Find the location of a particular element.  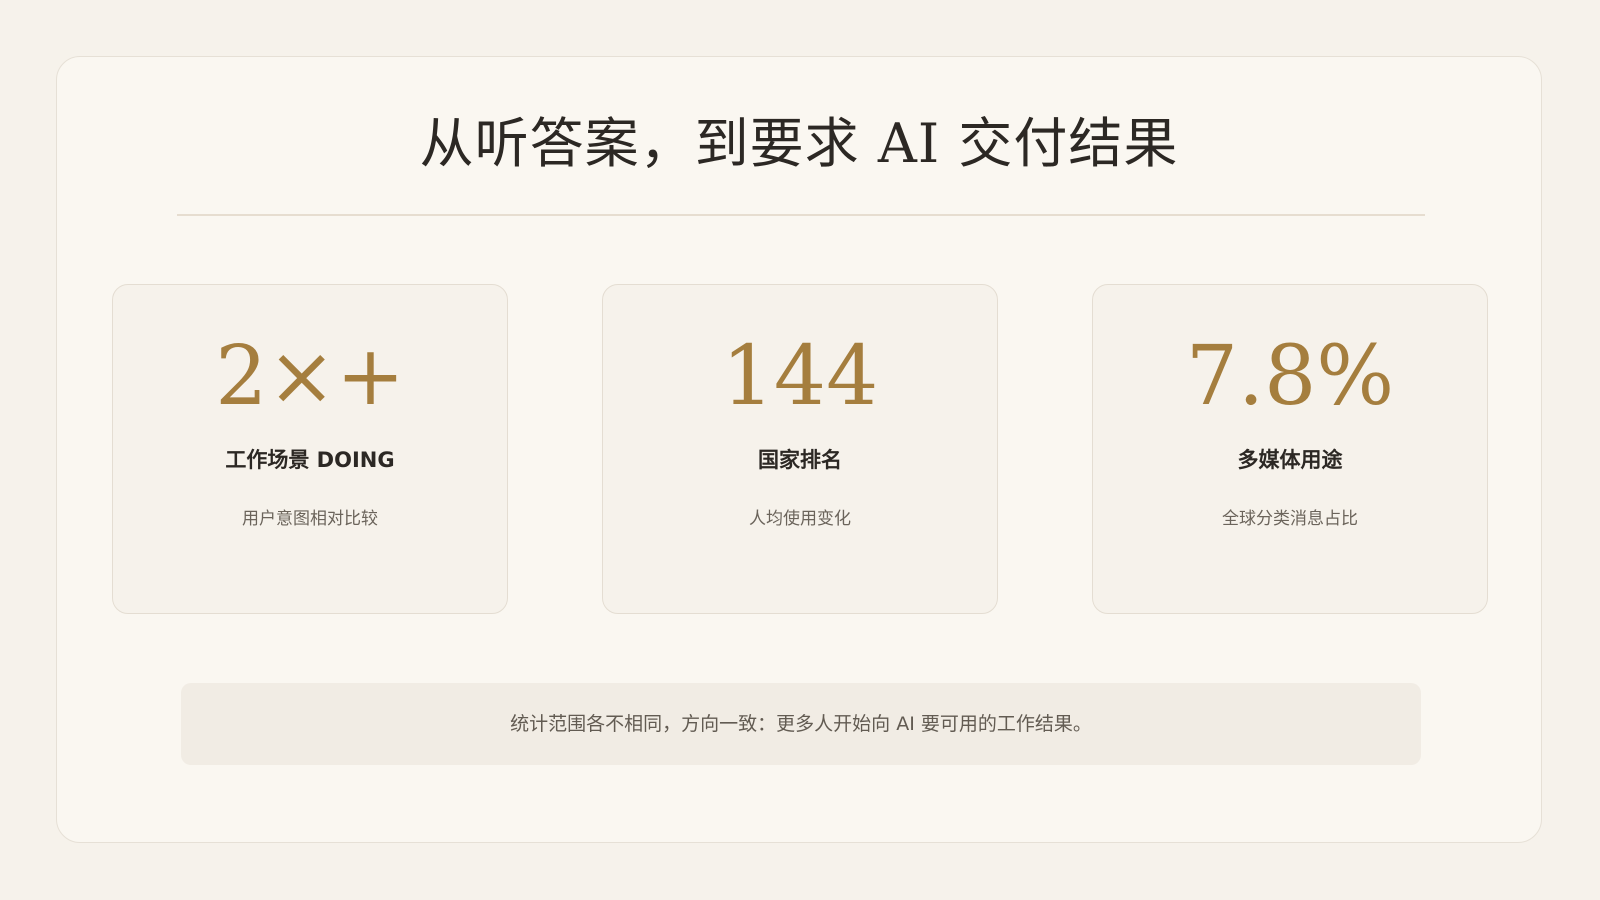

summary-footnote: 统计范围各不相同，方向一致：更多人开始向 AI 要可用的工作结果。 is located at coordinates (801, 724).